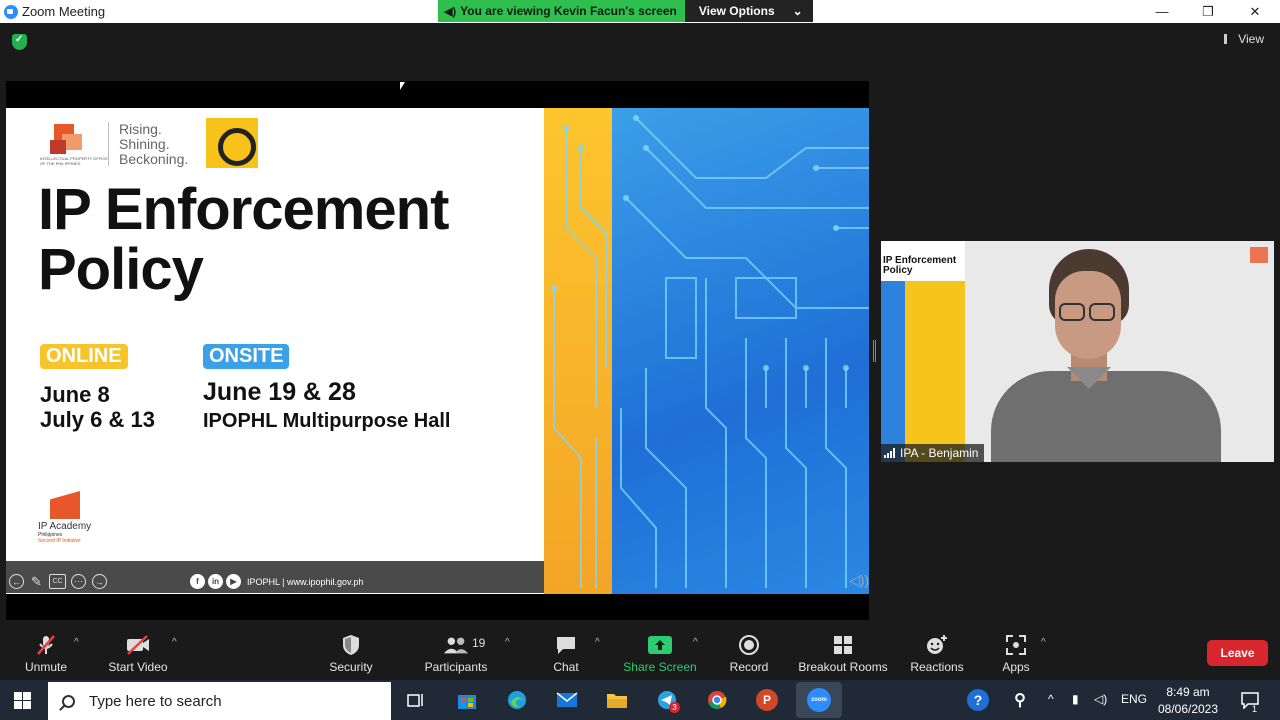 This screenshot has height=720, width=1280. I want to click on share-options-caret-icon: ^, so click(695, 642).